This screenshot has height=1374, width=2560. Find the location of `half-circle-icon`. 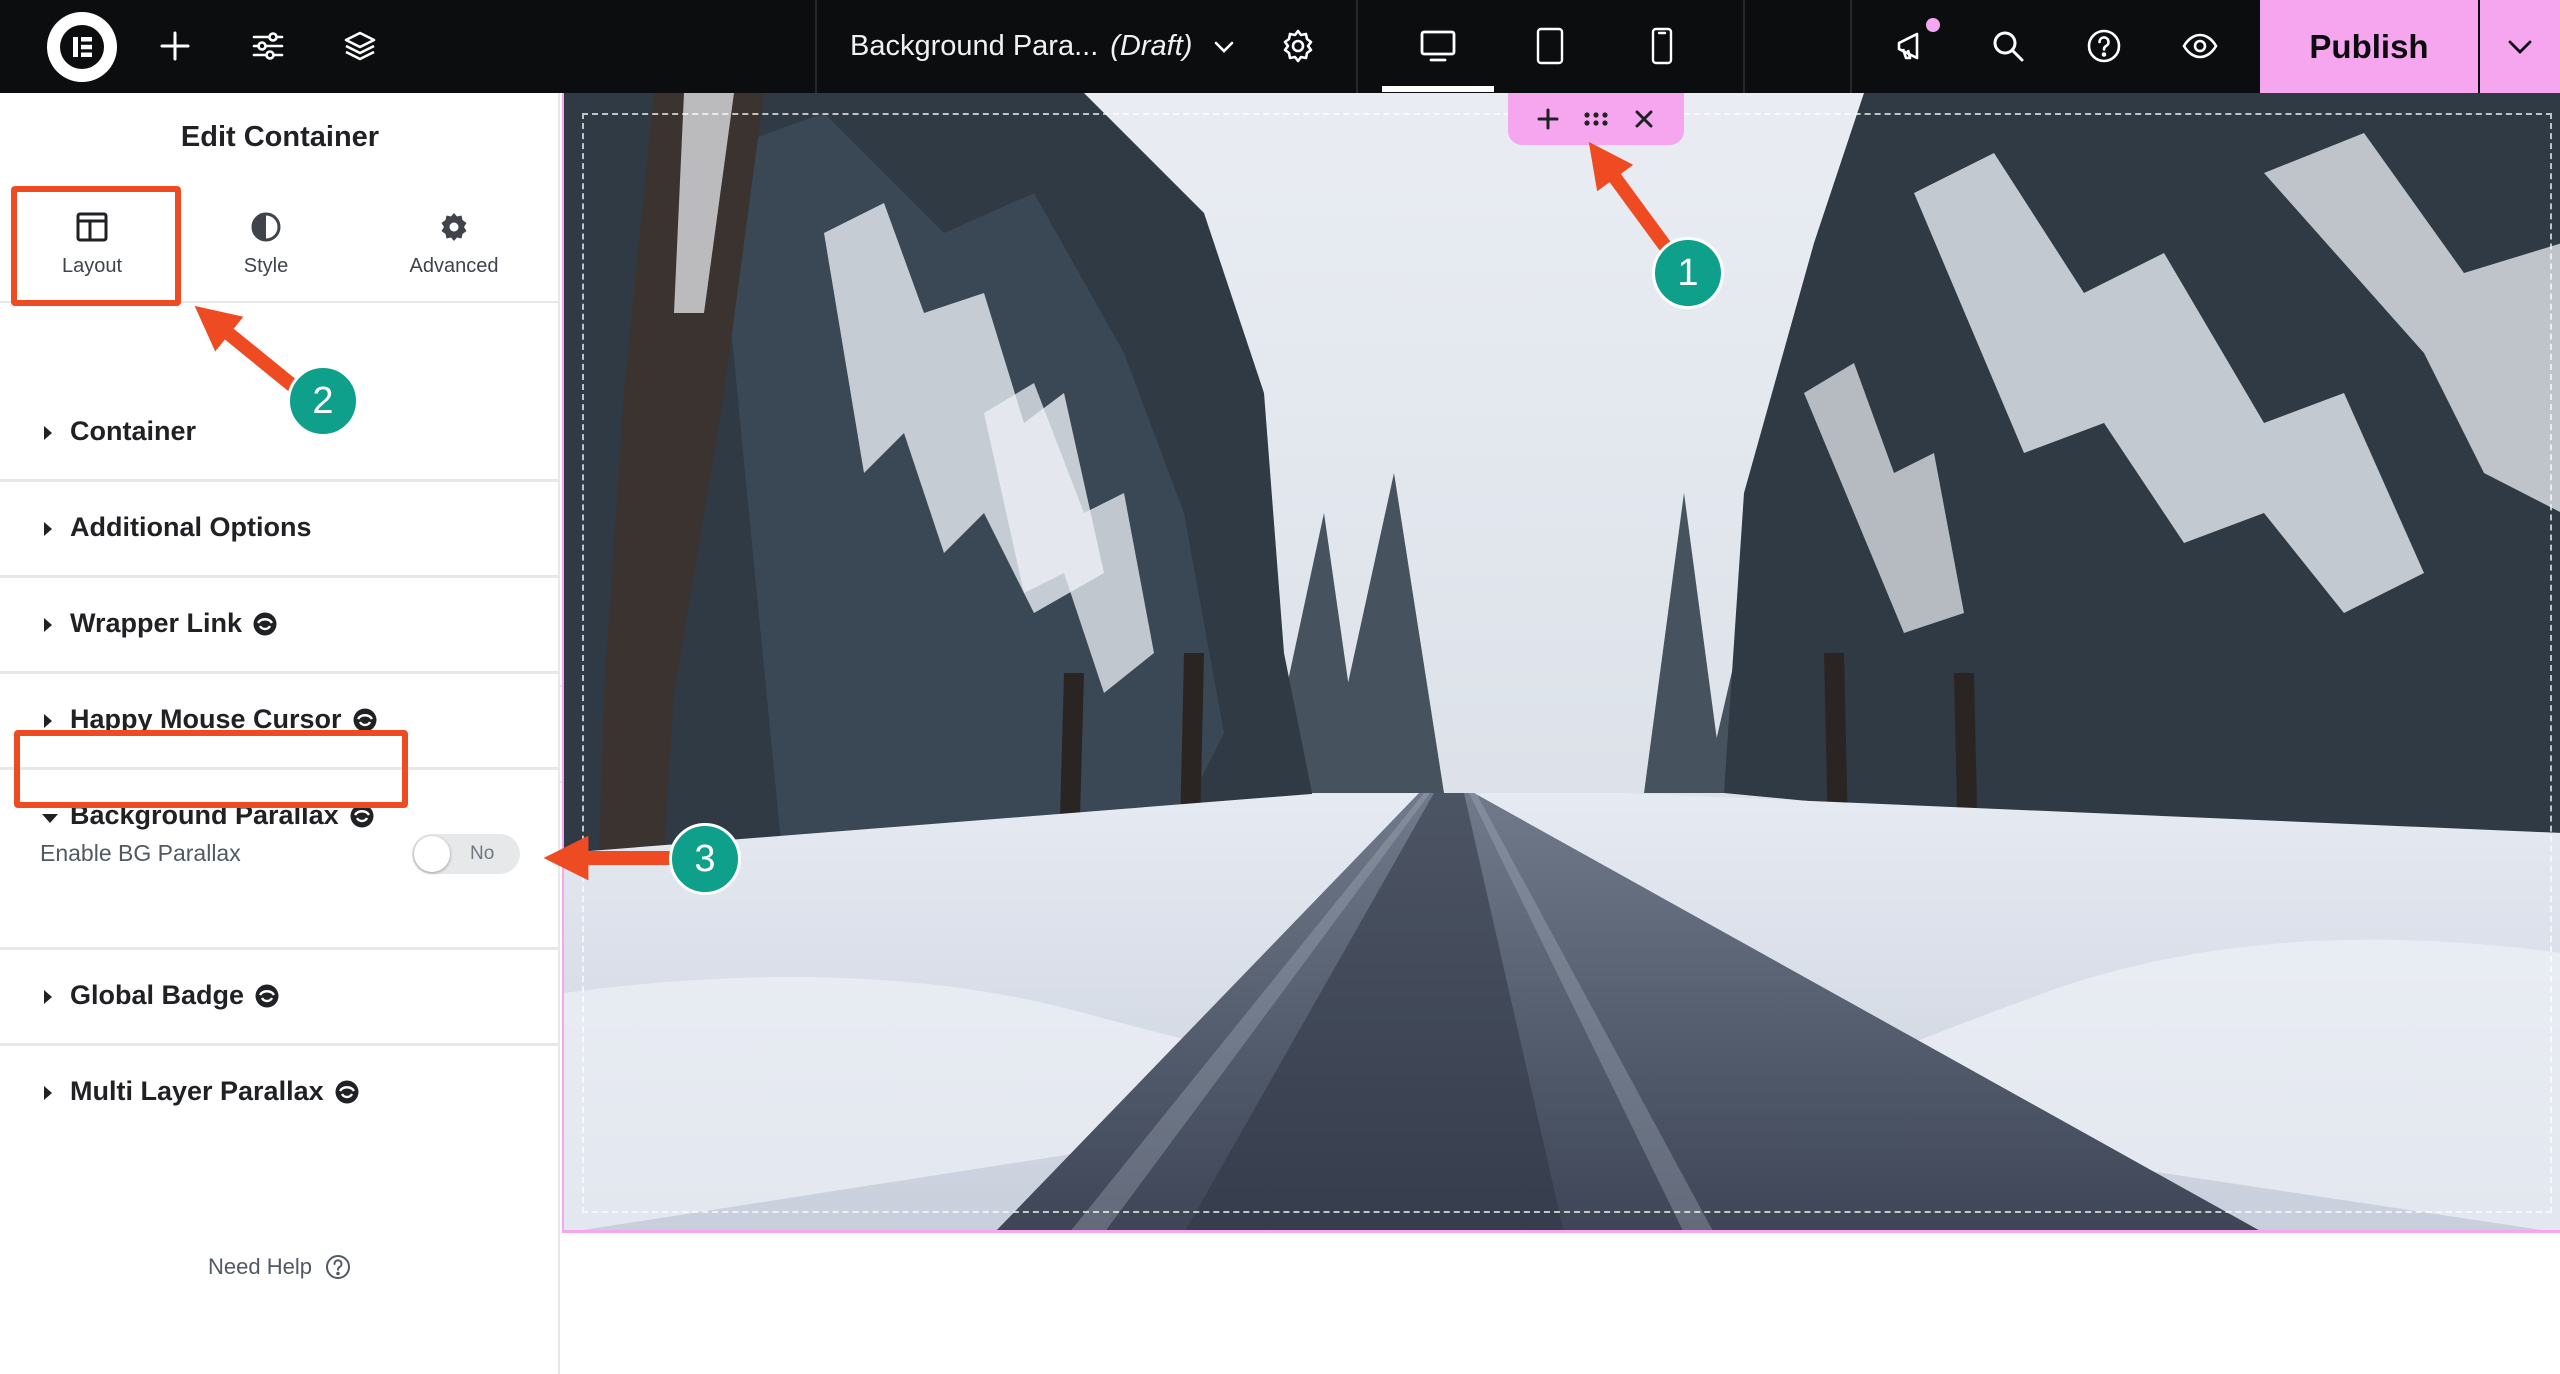

half-circle-icon is located at coordinates (266, 227).